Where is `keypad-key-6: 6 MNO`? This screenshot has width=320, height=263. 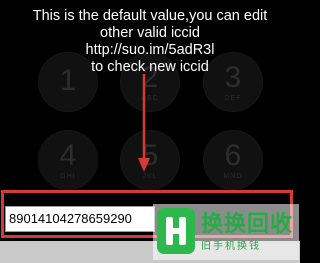 keypad-key-6: 6 MNO is located at coordinates (233, 160).